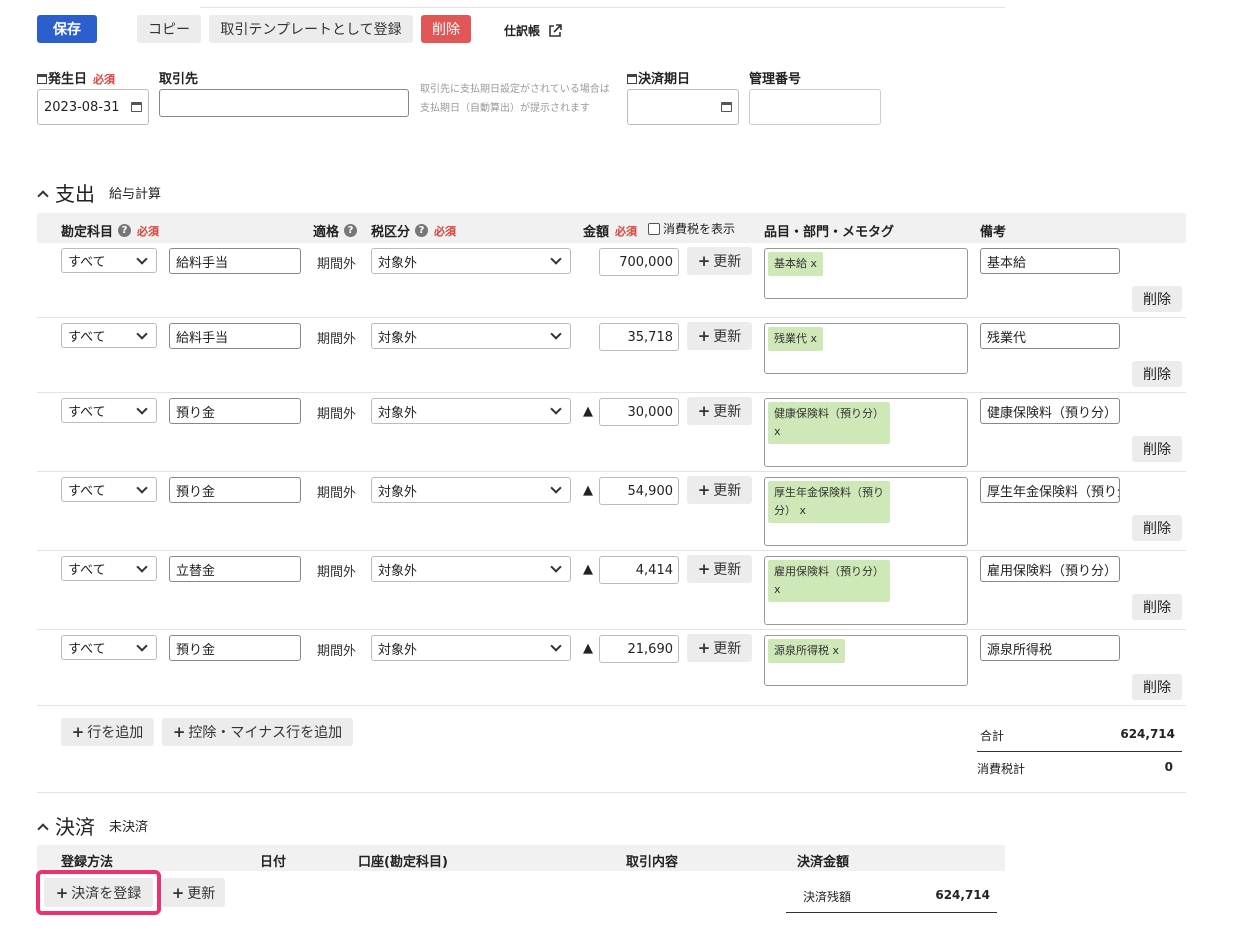 The image size is (1251, 940). What do you see at coordinates (639, 337) in the screenshot?
I see `amount-input: 35,718` at bounding box center [639, 337].